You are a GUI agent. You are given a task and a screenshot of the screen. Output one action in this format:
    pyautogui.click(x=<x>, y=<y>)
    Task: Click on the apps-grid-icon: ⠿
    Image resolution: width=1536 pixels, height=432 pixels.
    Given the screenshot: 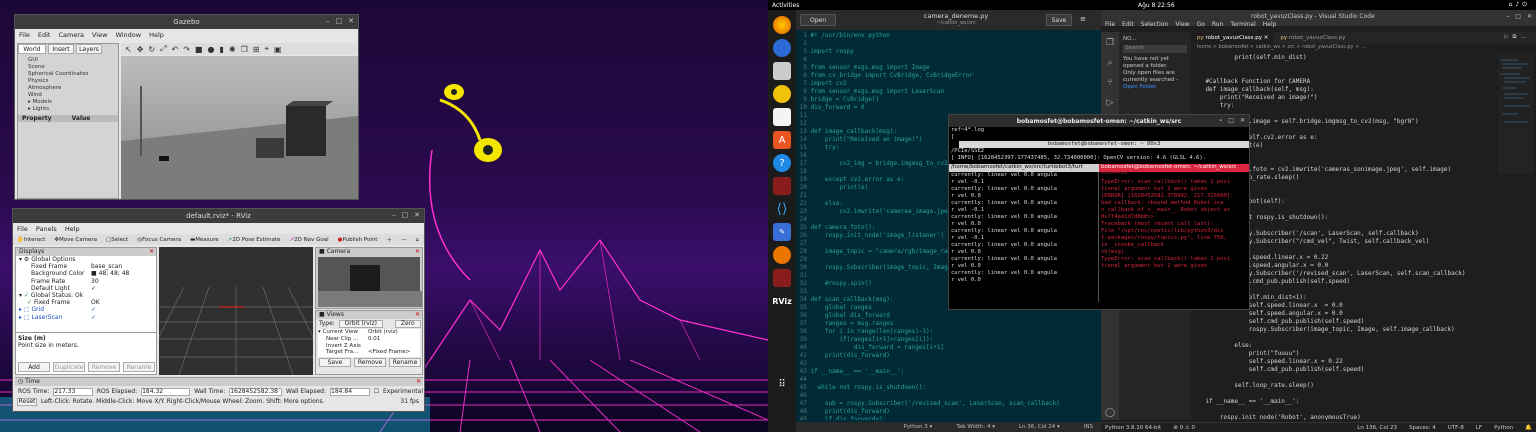 What is the action you would take?
    pyautogui.click(x=782, y=384)
    